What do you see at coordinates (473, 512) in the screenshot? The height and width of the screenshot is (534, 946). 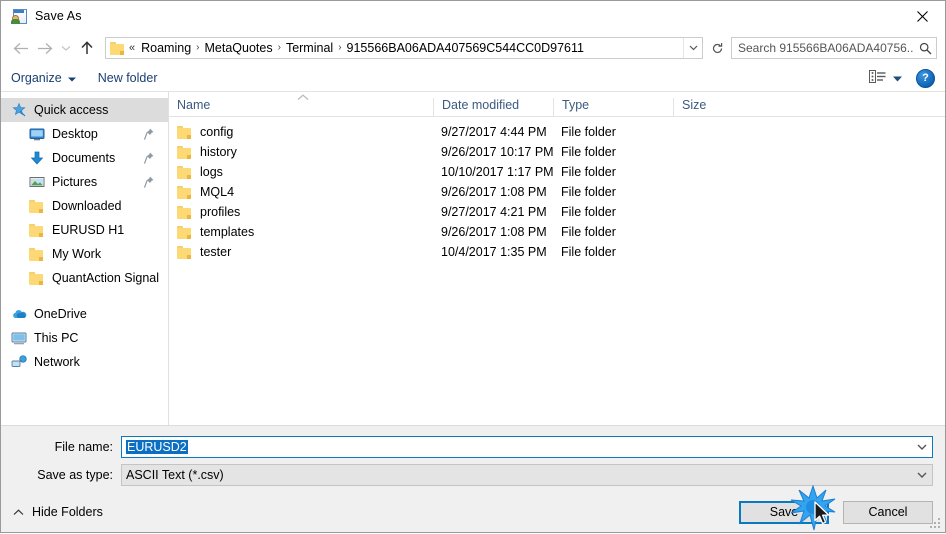 I see `dialog-footer: Hide Folders Save Cancel` at bounding box center [473, 512].